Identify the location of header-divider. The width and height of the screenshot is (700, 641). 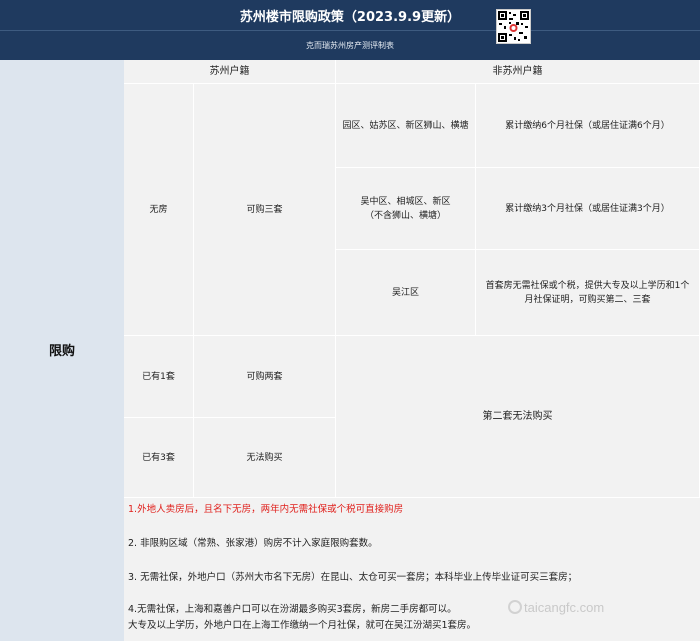
(350, 30).